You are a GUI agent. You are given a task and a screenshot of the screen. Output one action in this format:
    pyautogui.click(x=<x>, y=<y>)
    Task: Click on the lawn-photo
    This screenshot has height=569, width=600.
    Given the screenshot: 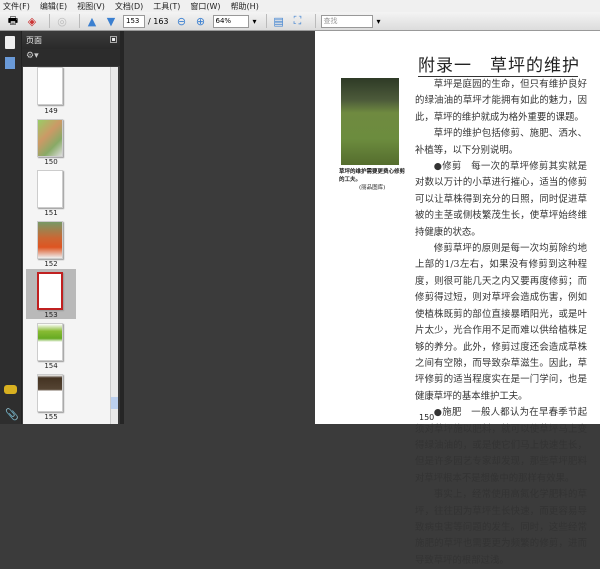 What is the action you would take?
    pyautogui.click(x=370, y=121)
    